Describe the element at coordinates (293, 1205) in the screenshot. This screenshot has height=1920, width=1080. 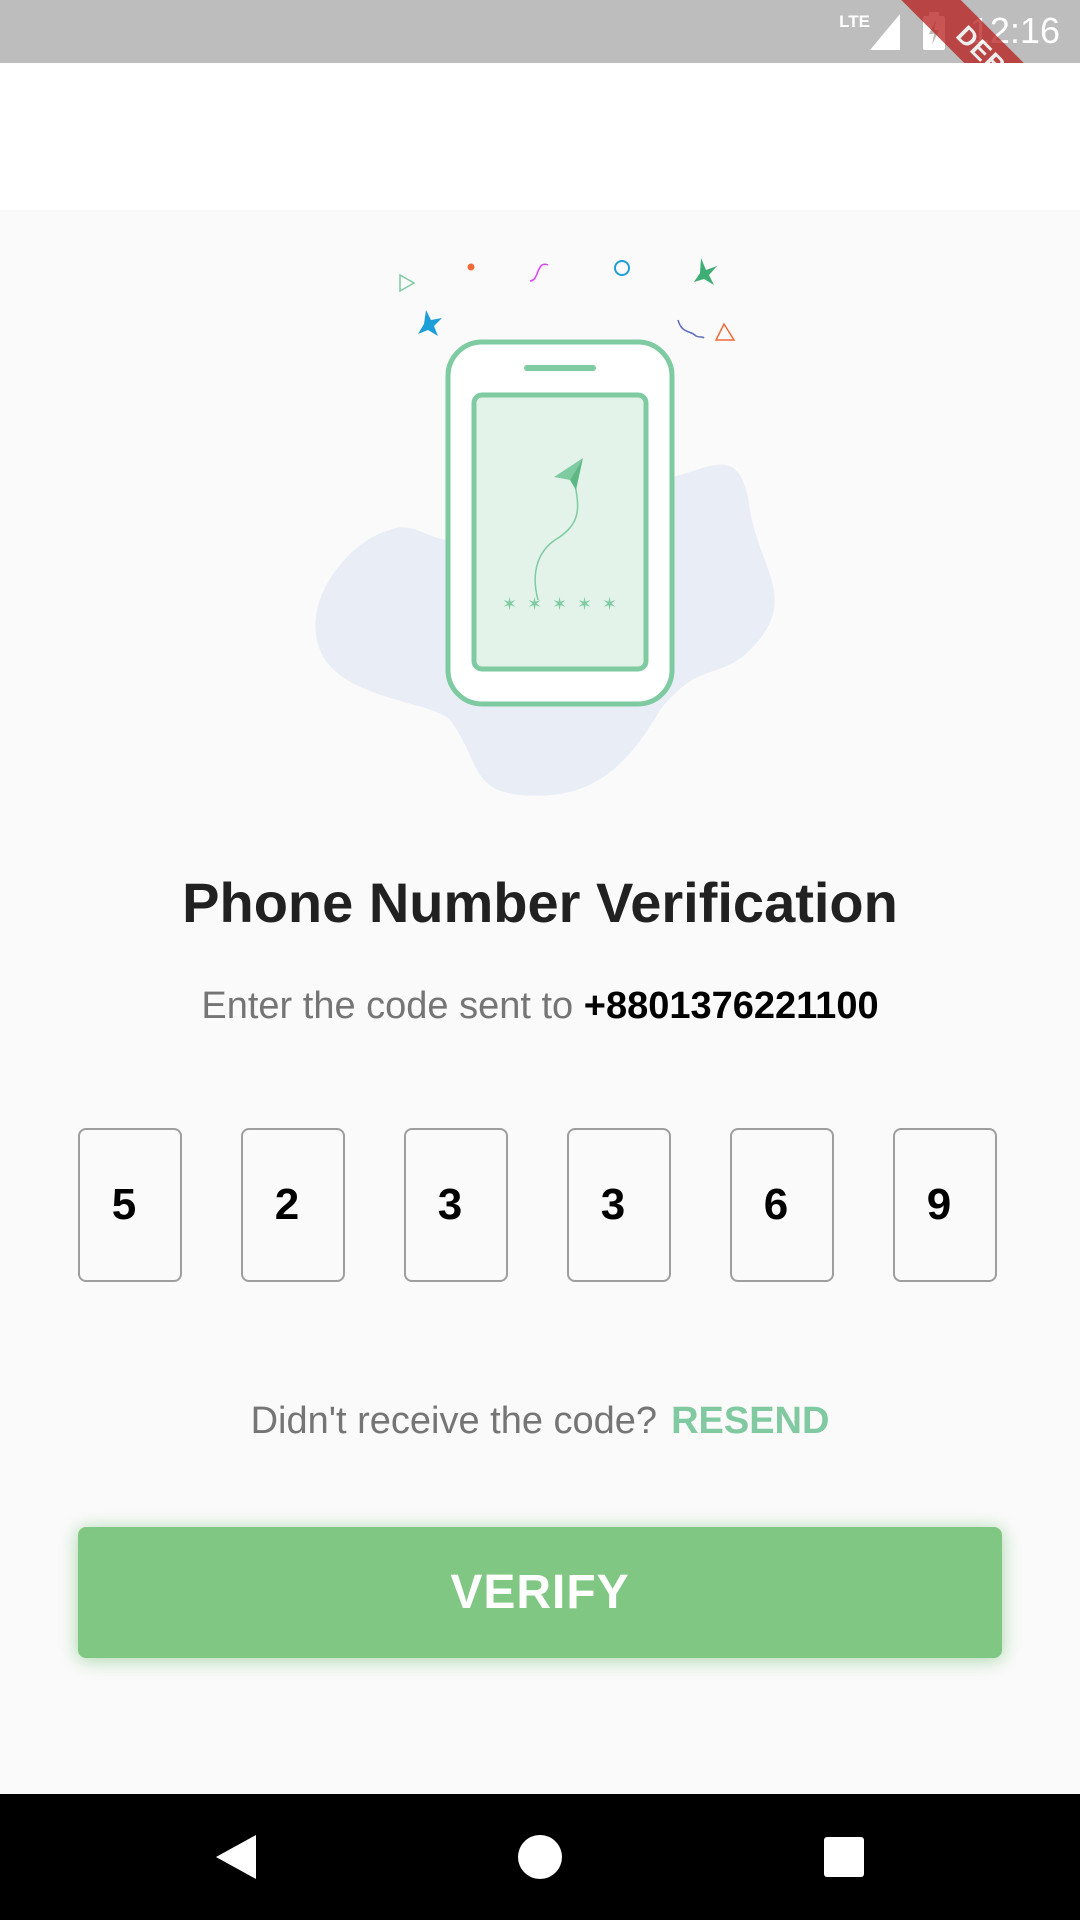
I see `otp-digit-2: 2` at that location.